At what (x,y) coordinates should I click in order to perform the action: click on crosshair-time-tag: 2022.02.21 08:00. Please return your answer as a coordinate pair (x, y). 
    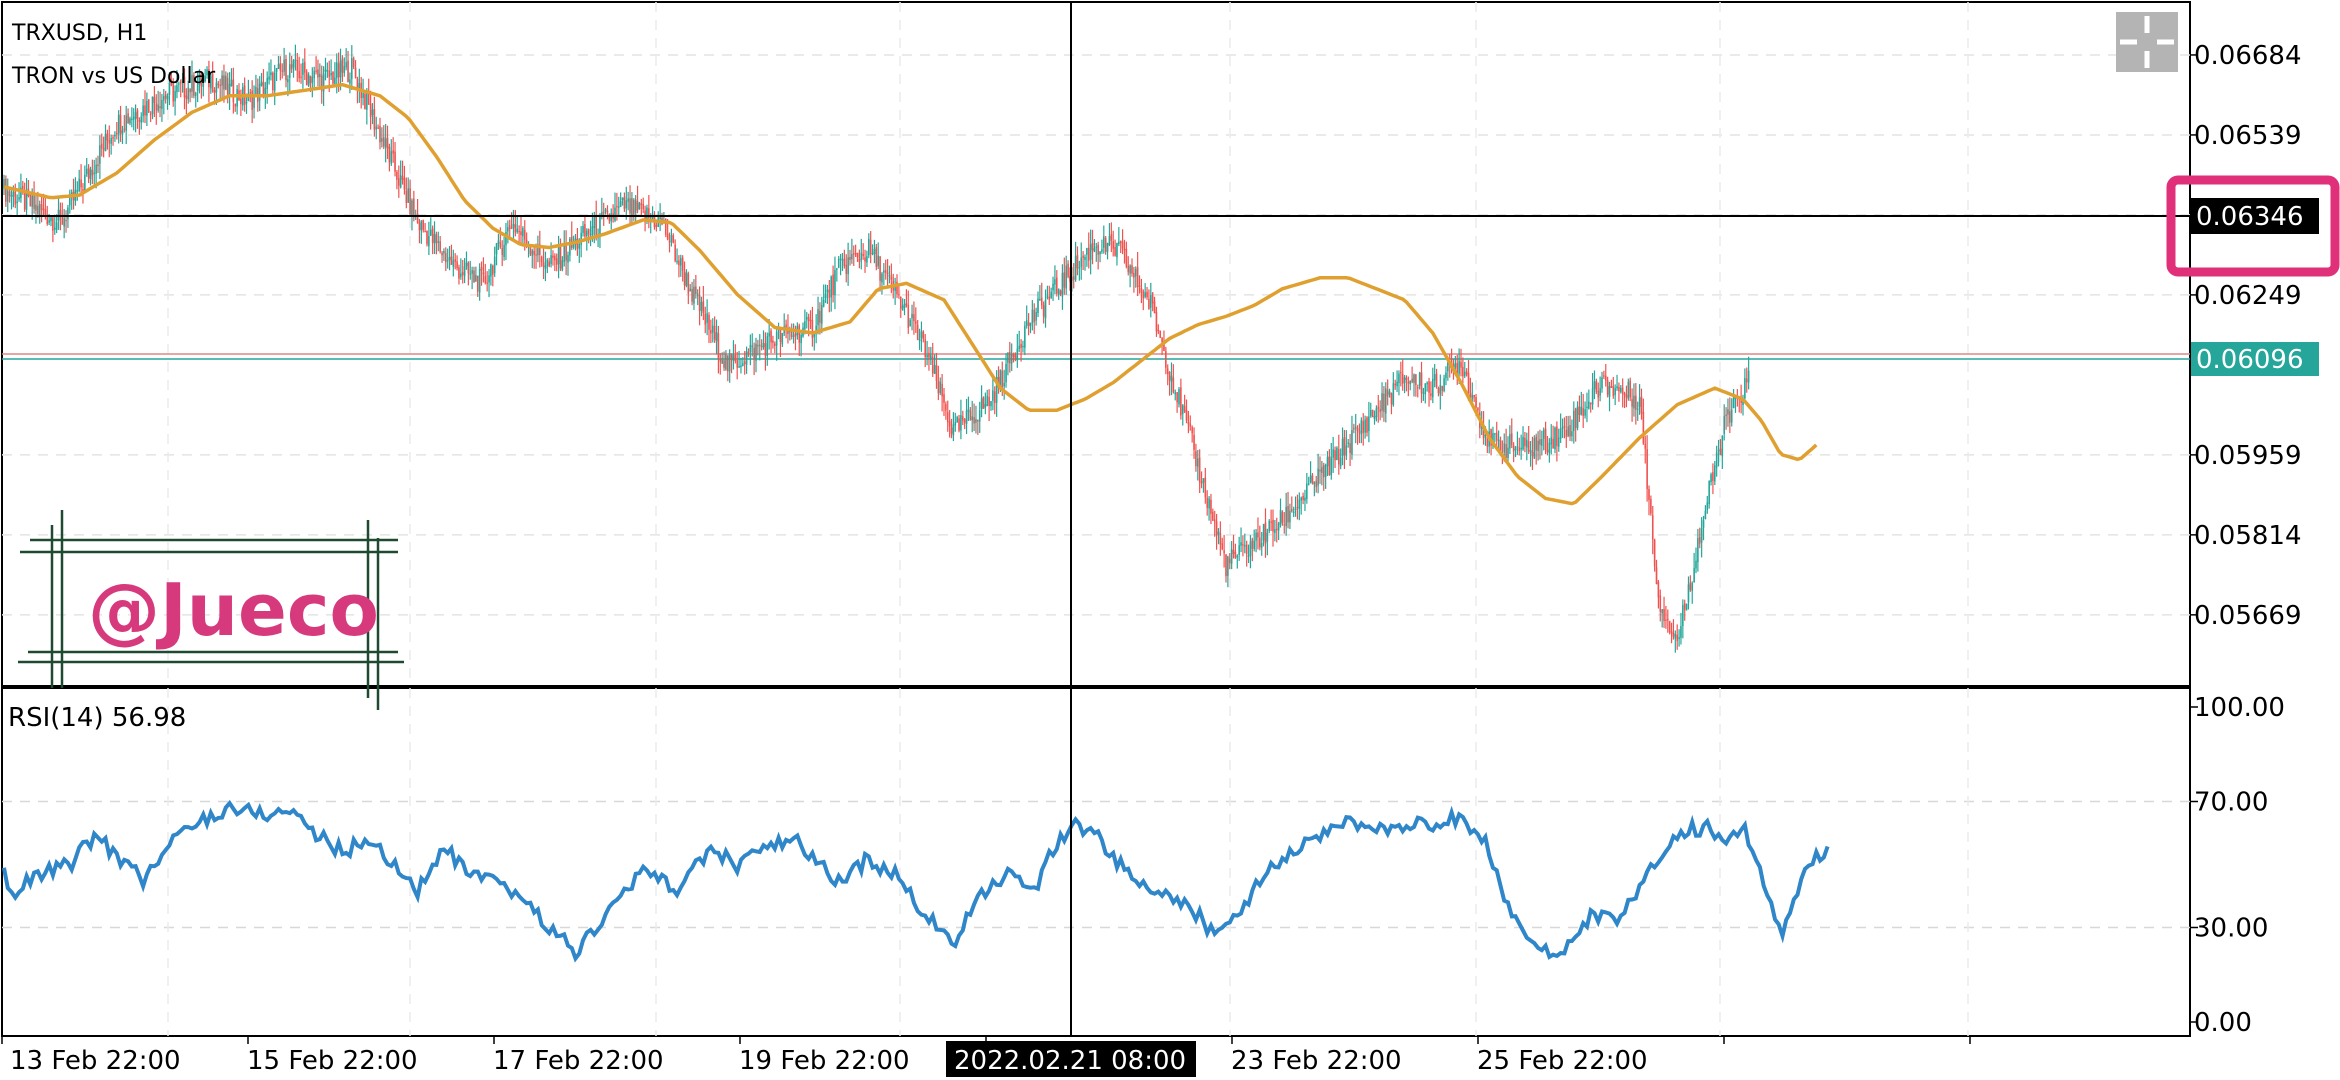
    Looking at the image, I should click on (1071, 1059).